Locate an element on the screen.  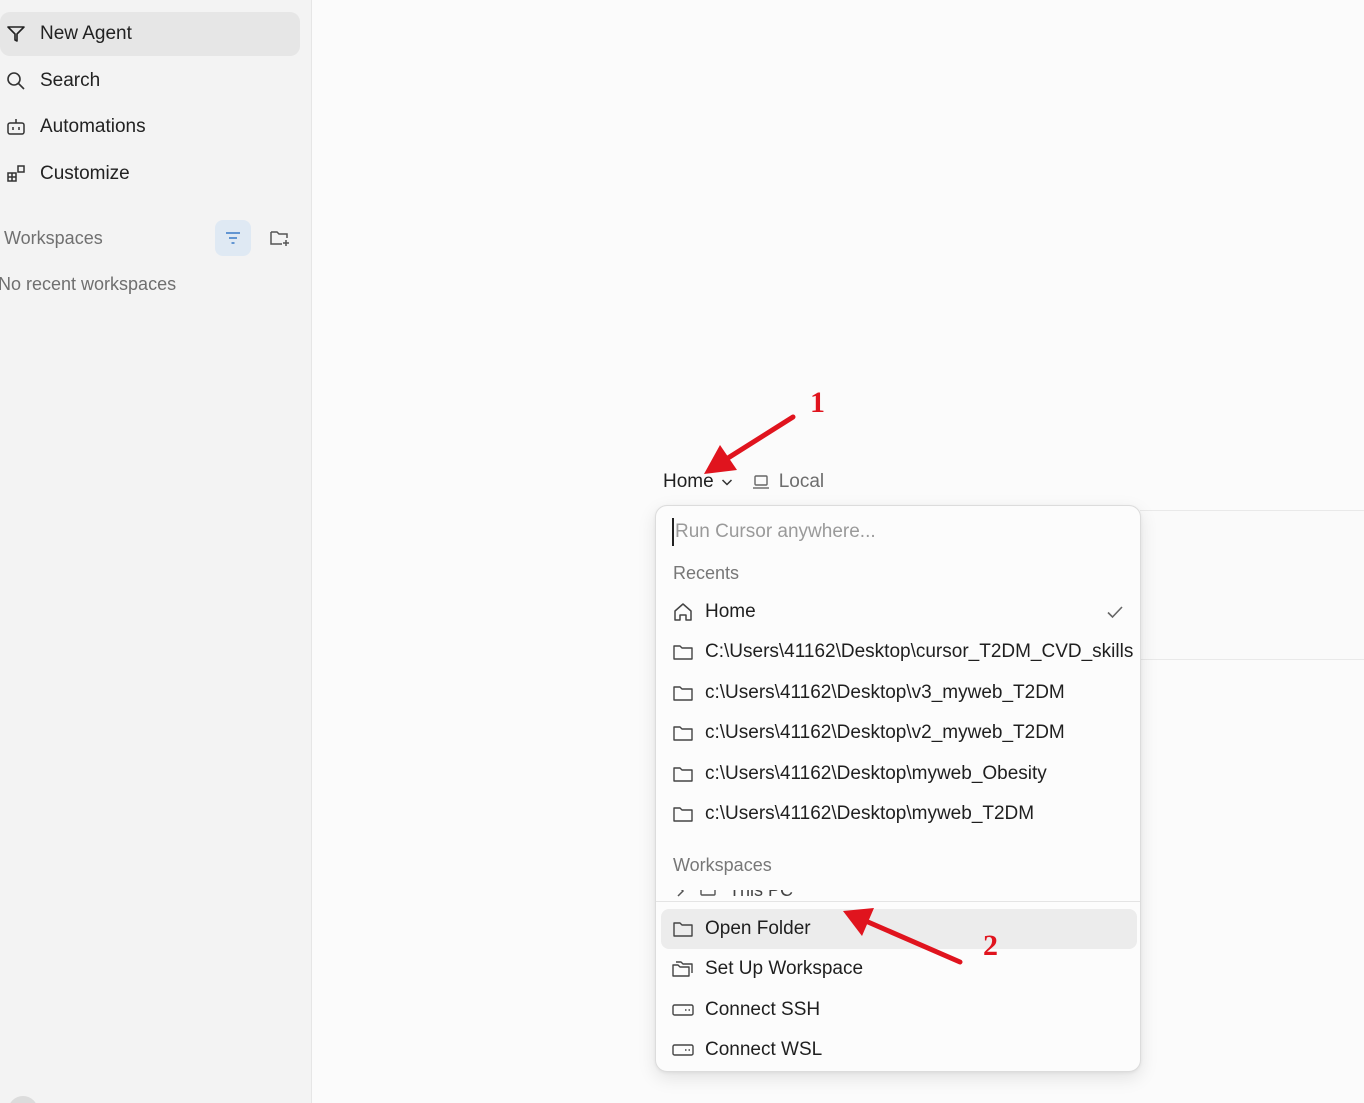
action-label: Connect SSH is located at coordinates (763, 1009).